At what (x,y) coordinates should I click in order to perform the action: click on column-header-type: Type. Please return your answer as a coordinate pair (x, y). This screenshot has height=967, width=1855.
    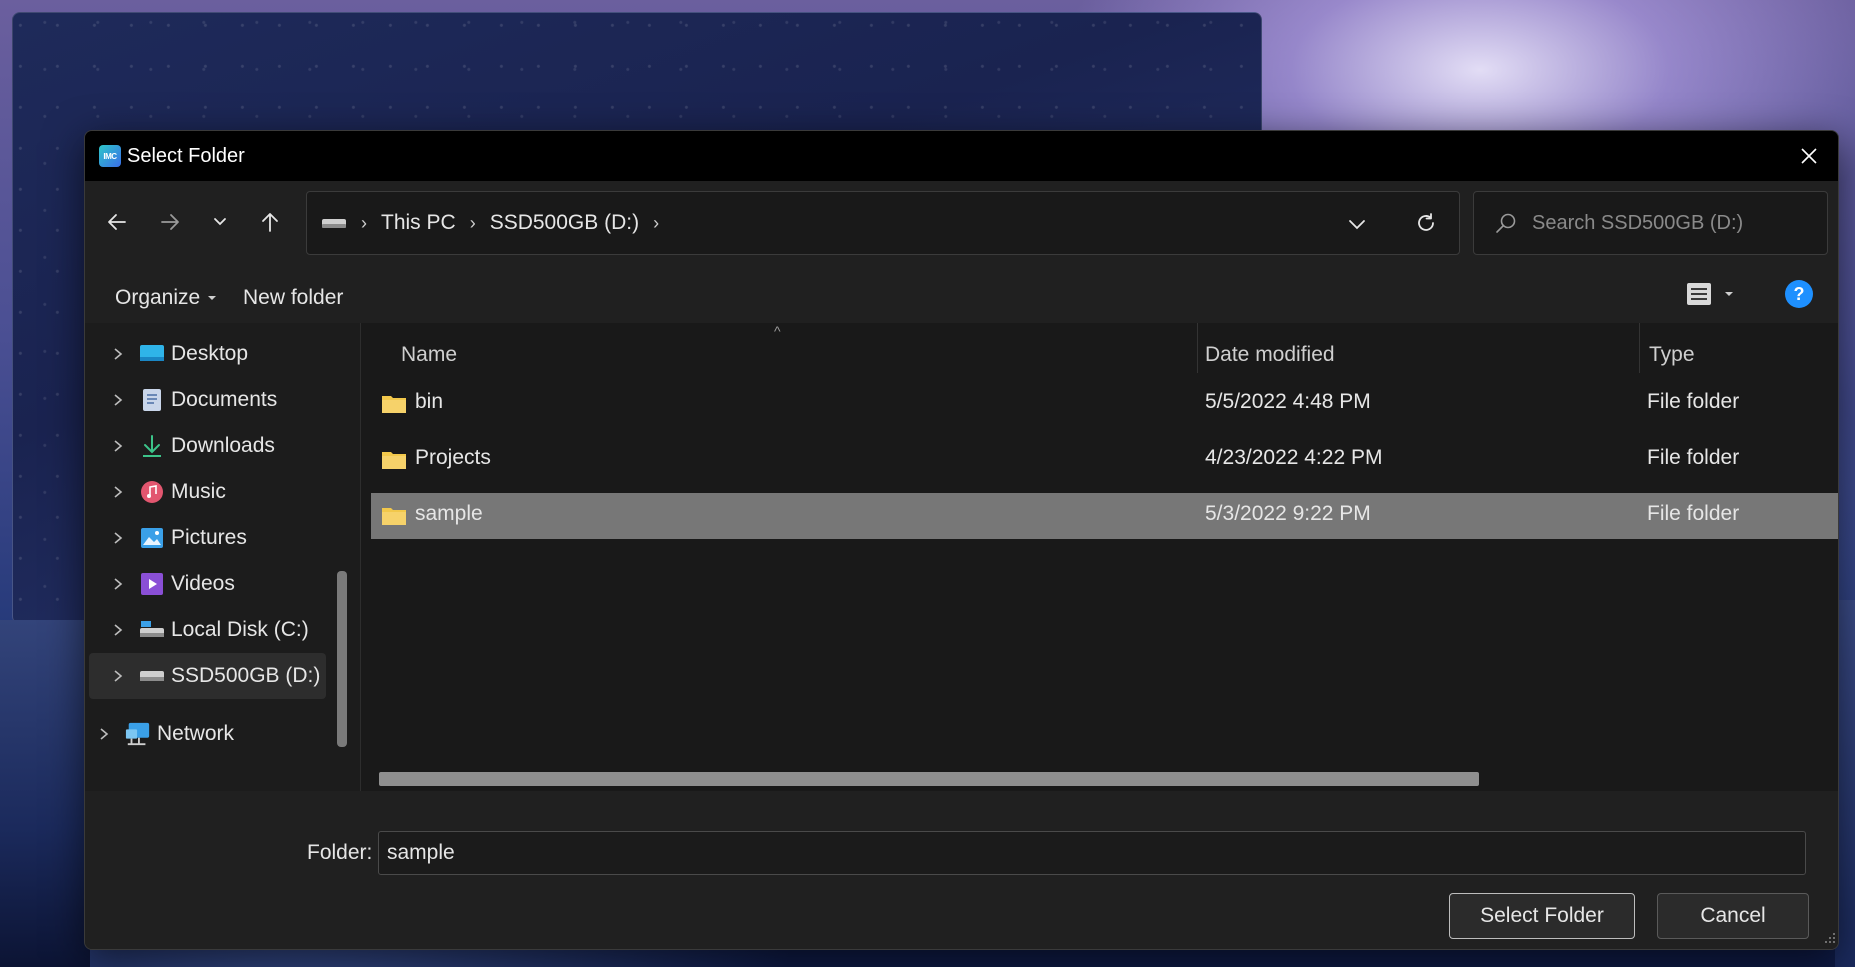
    Looking at the image, I should click on (1672, 355).